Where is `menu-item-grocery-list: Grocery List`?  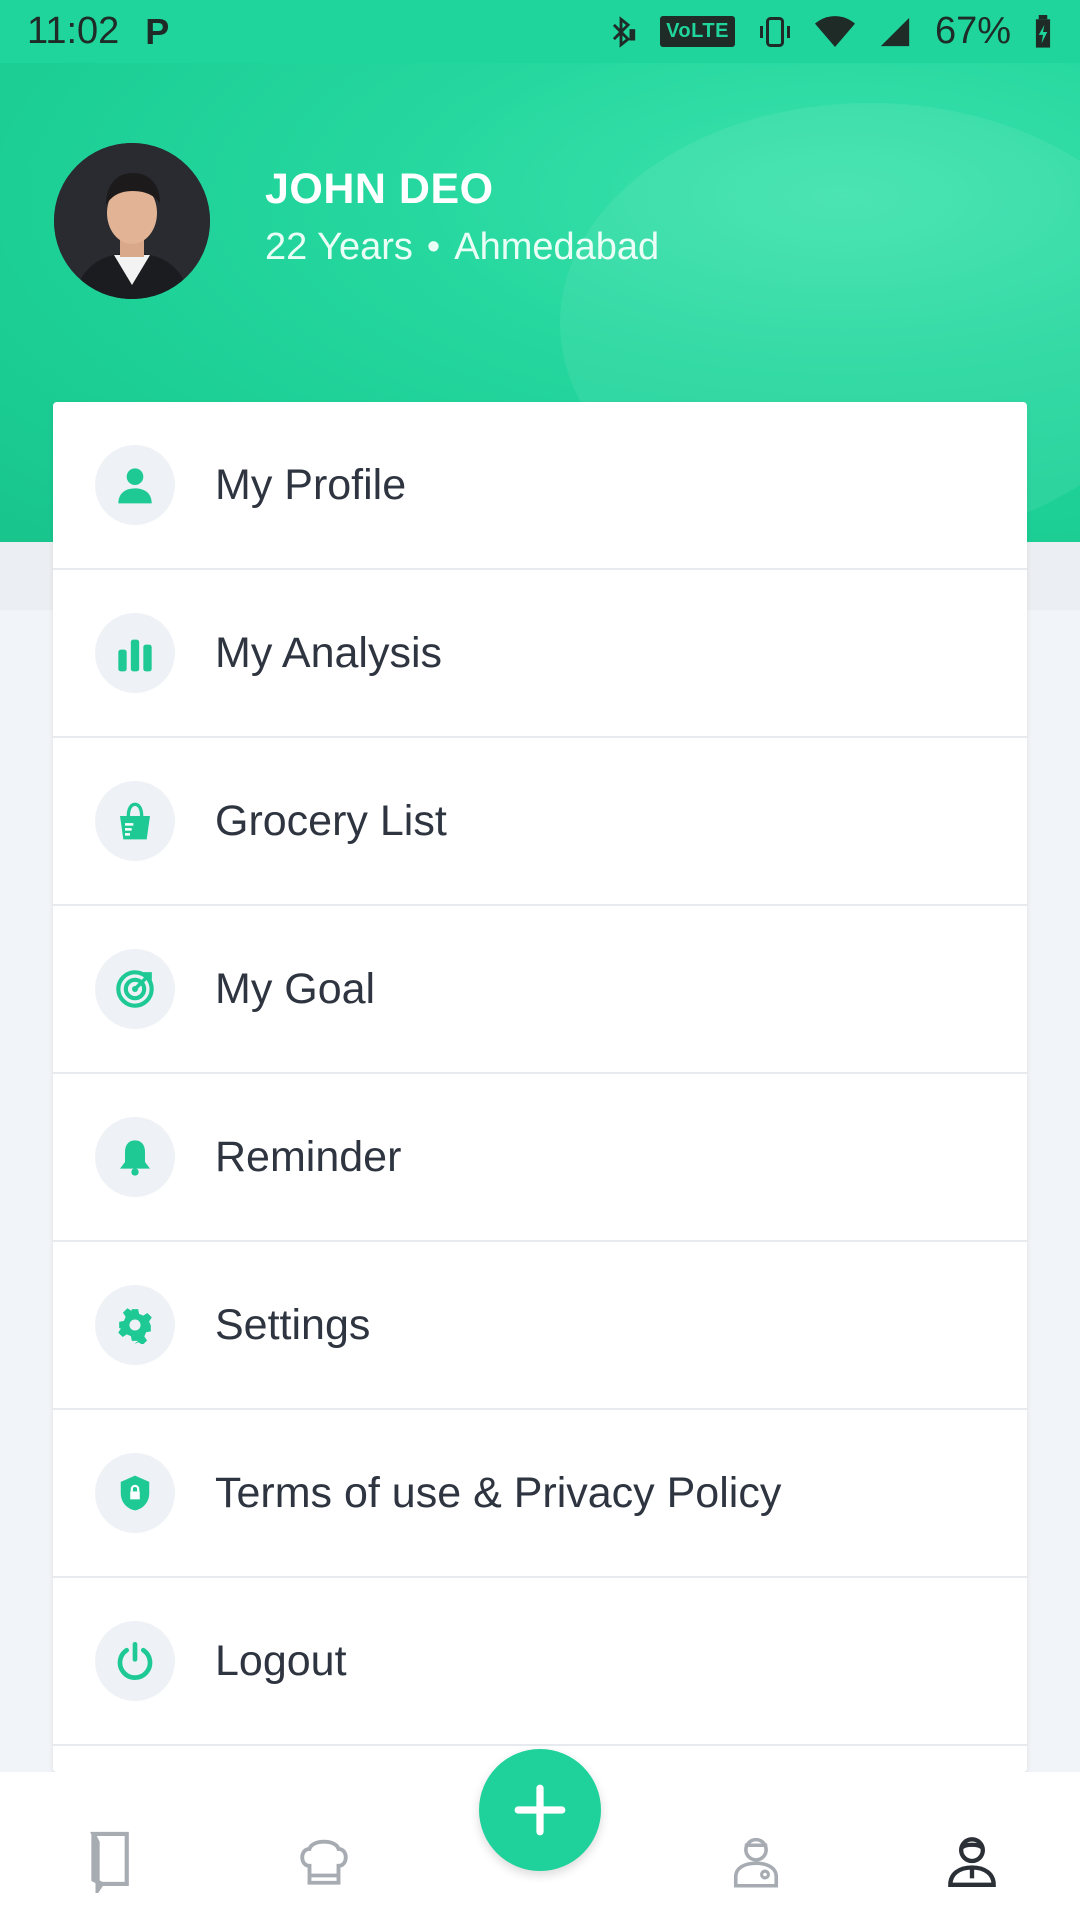 menu-item-grocery-list: Grocery List is located at coordinates (540, 822).